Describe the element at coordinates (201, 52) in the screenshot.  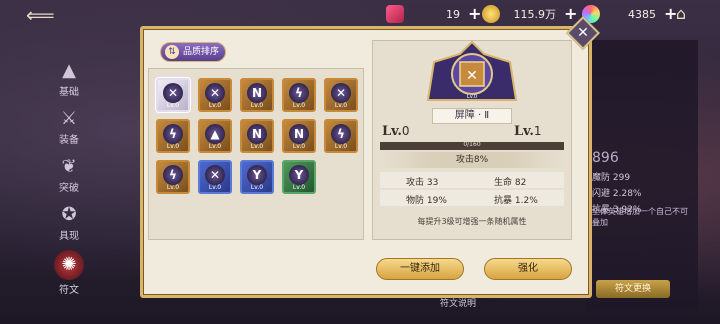
I see `sort-label: 品质排序` at that location.